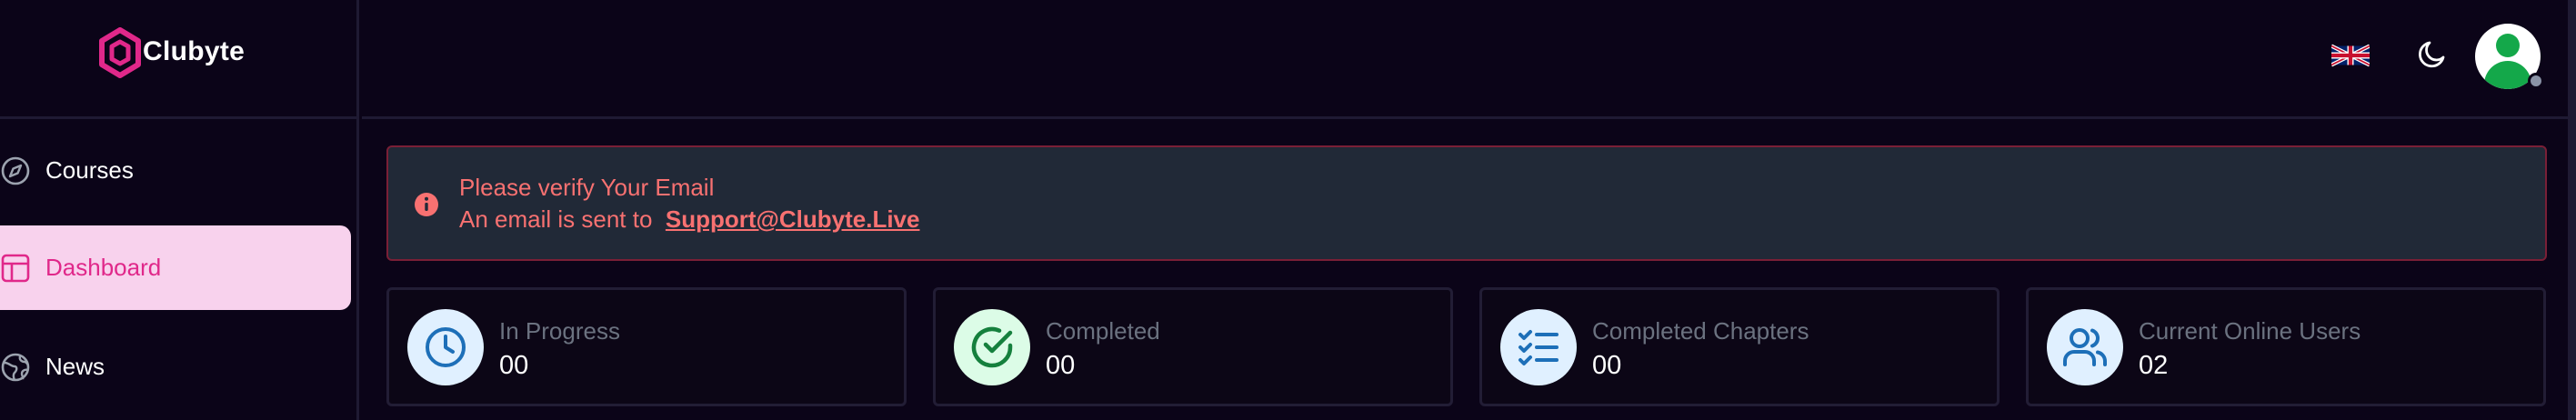 The width and height of the screenshot is (2576, 420). I want to click on sidebar-item-dashboard: Dashboard, so click(175, 267).